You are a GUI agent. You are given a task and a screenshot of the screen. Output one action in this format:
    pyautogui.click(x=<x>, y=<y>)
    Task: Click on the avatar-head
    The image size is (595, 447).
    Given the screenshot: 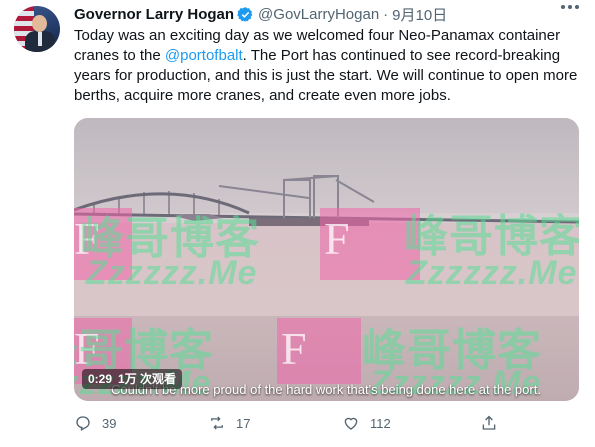 What is the action you would take?
    pyautogui.click(x=39, y=23)
    